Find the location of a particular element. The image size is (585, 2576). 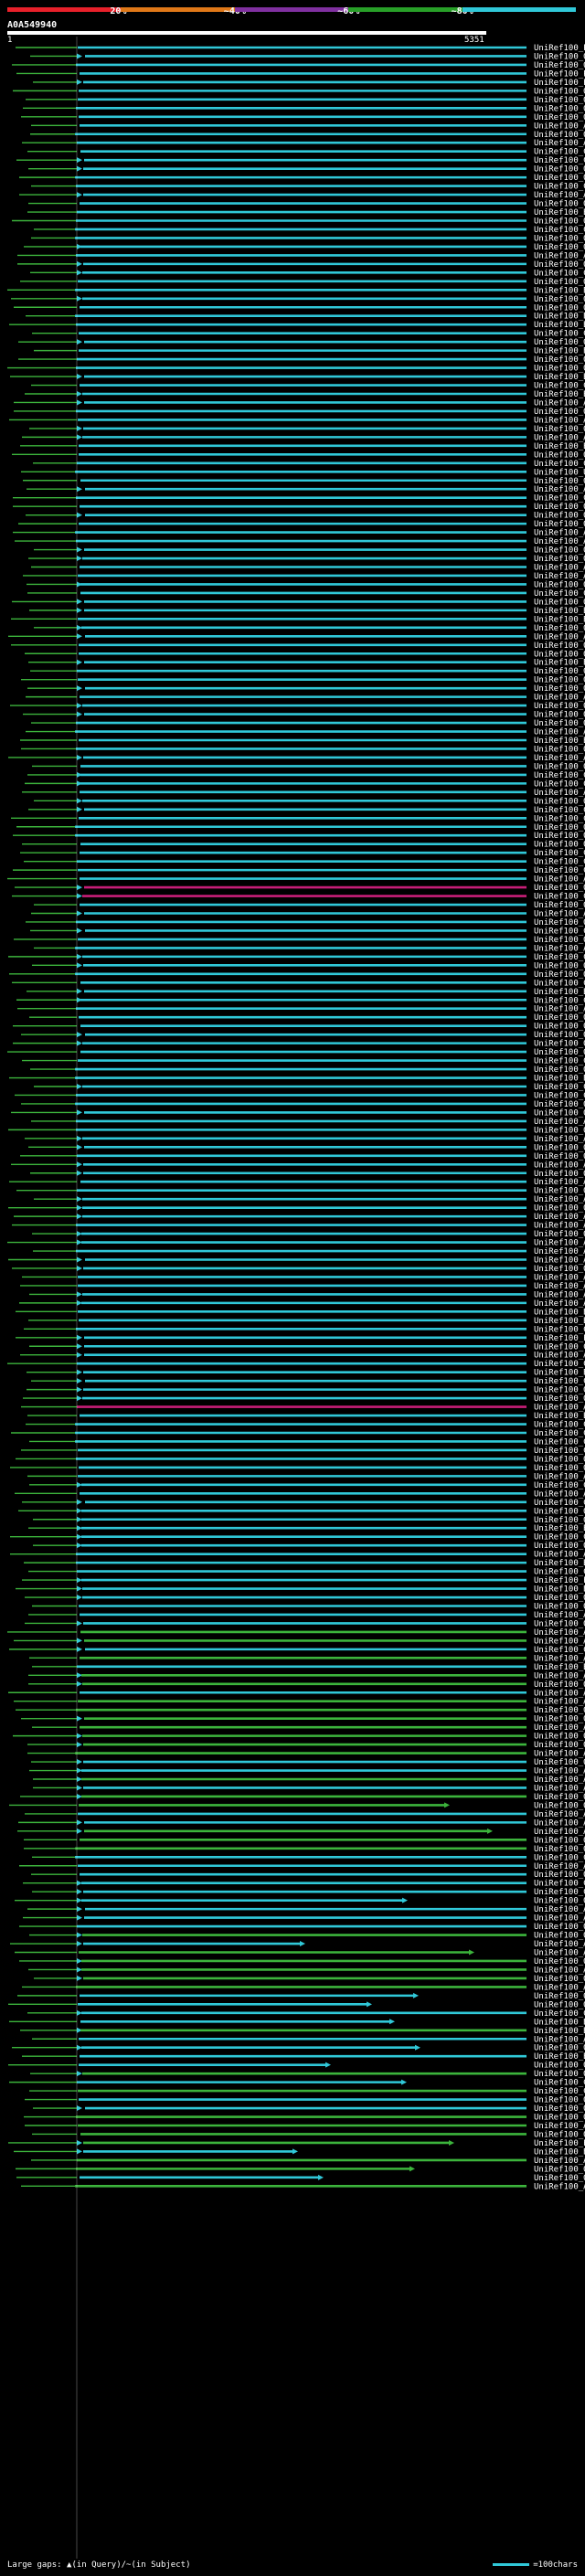

hit-row: UniRef100_C6TEM7 is located at coordinates (300, 160).